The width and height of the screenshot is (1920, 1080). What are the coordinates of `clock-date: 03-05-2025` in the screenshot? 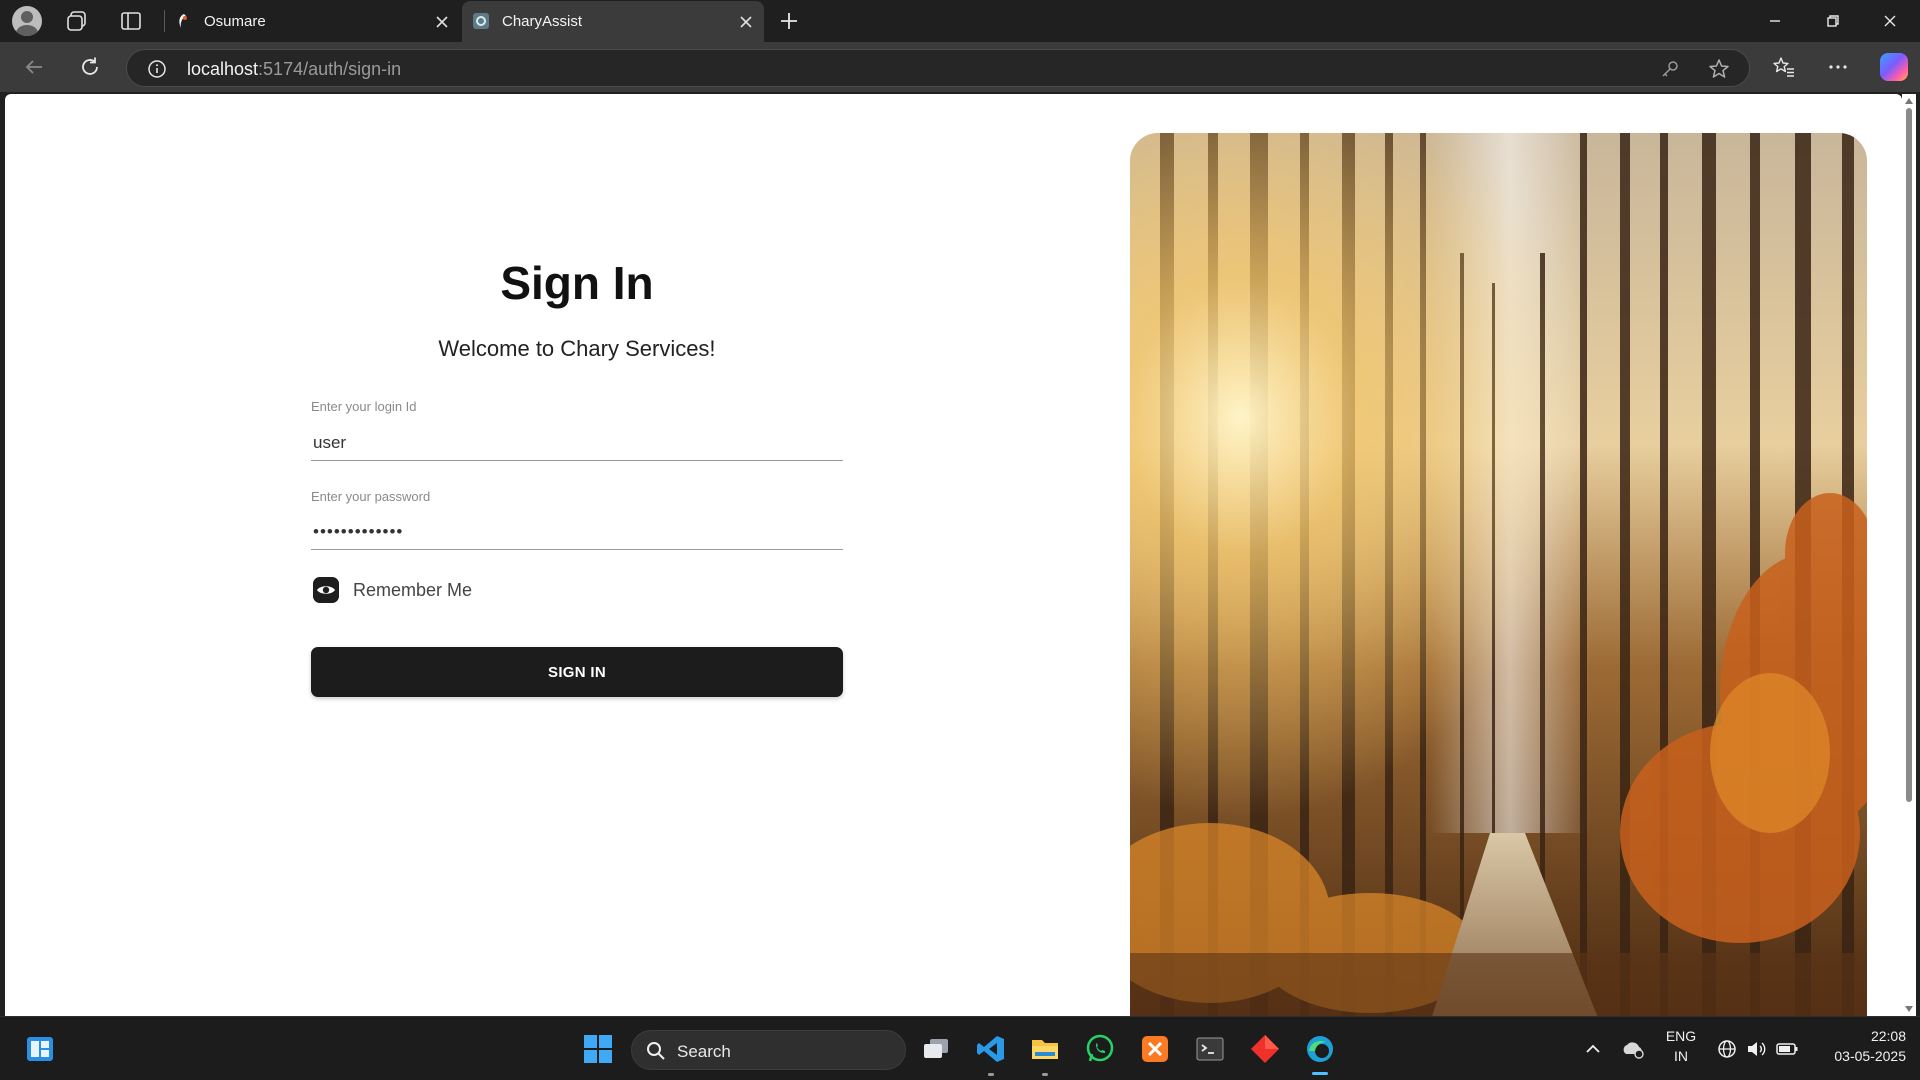 It's located at (1858, 1056).